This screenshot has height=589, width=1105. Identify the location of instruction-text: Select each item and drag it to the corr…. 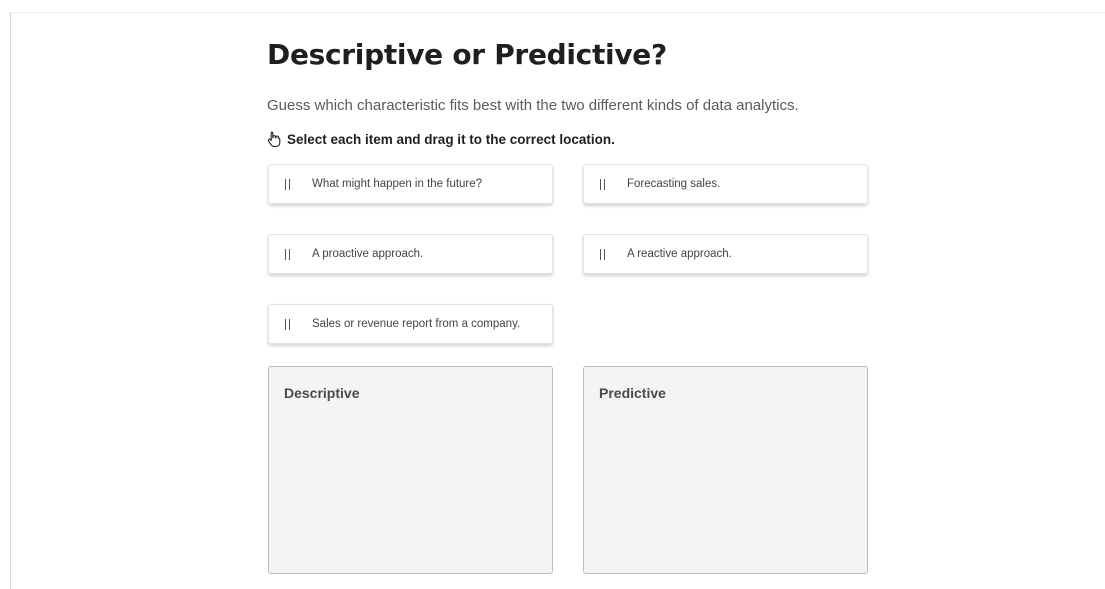
(451, 139).